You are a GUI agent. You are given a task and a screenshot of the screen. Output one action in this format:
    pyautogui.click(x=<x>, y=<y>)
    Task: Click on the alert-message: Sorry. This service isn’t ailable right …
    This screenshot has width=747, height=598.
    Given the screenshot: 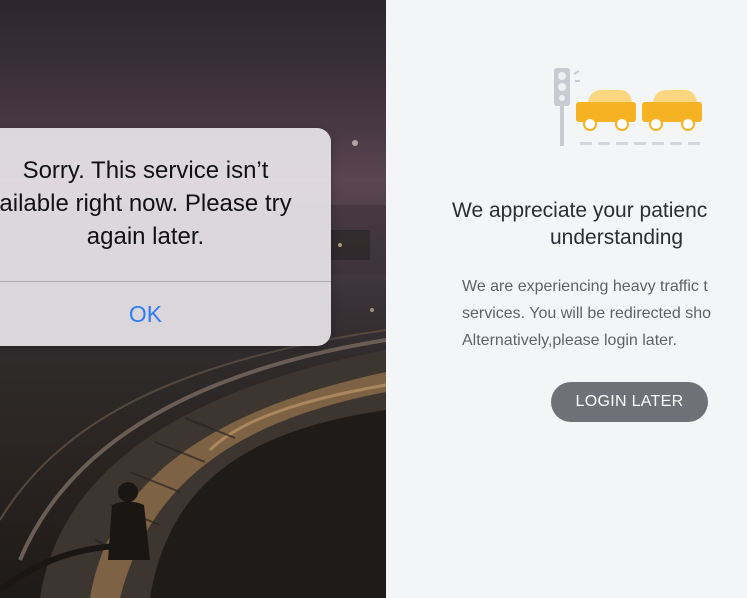 What is the action you would take?
    pyautogui.click(x=165, y=203)
    